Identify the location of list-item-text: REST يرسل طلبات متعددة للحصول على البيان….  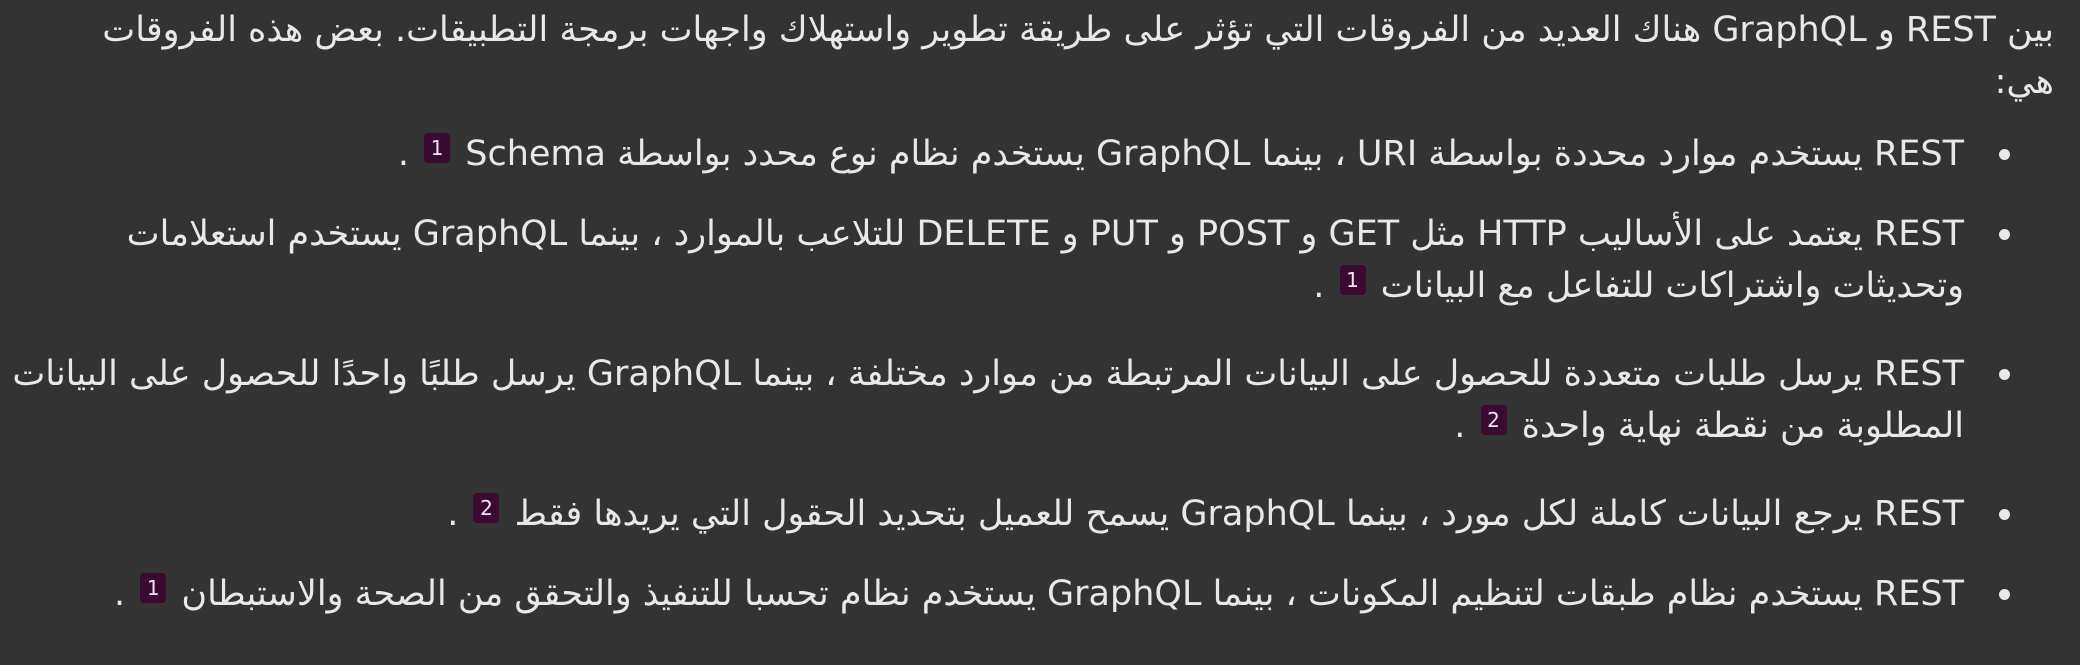
(988, 400).